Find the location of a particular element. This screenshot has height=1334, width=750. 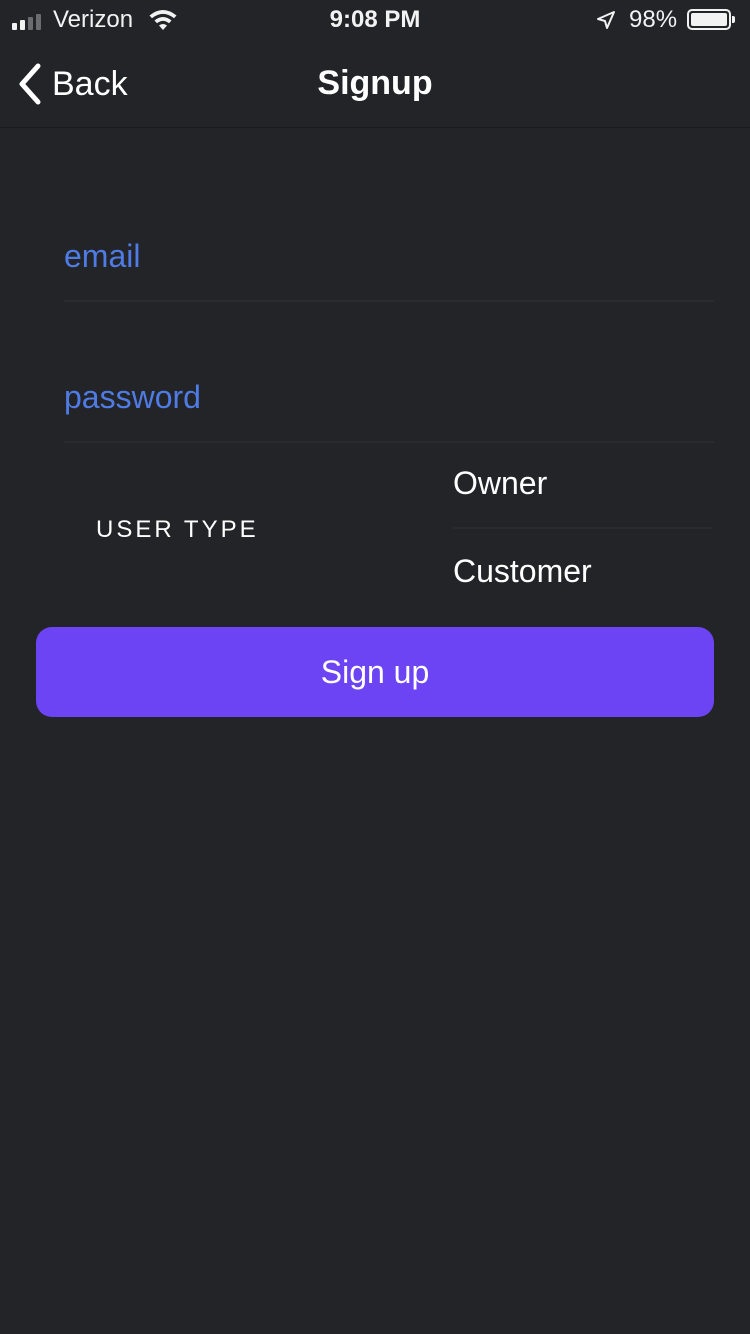

email-field-container is located at coordinates (389, 257).